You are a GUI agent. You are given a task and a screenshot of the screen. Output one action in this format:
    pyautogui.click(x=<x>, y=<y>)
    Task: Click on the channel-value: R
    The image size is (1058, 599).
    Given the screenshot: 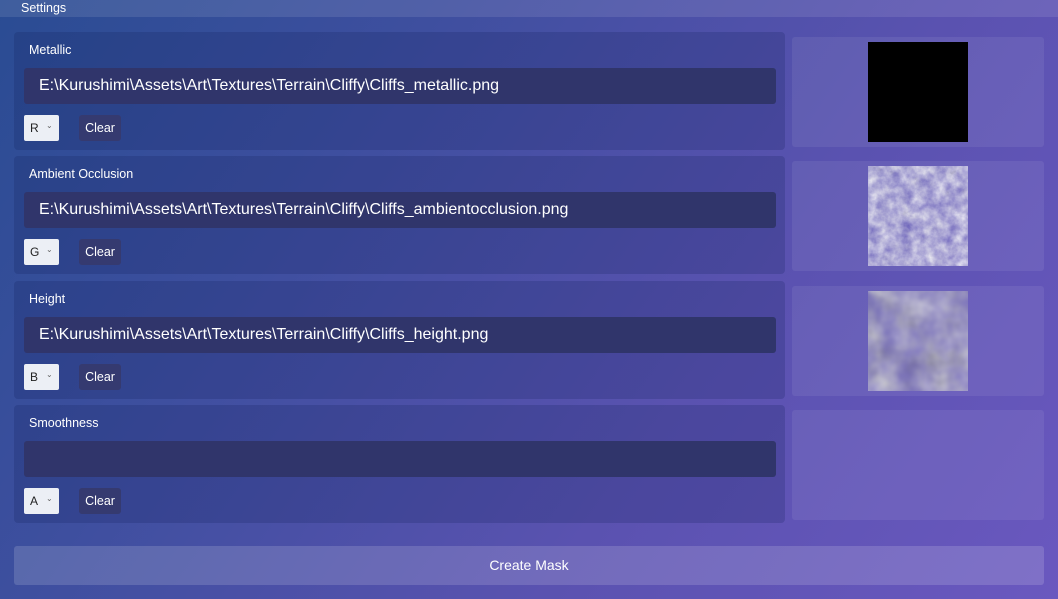 What is the action you would take?
    pyautogui.click(x=34, y=128)
    